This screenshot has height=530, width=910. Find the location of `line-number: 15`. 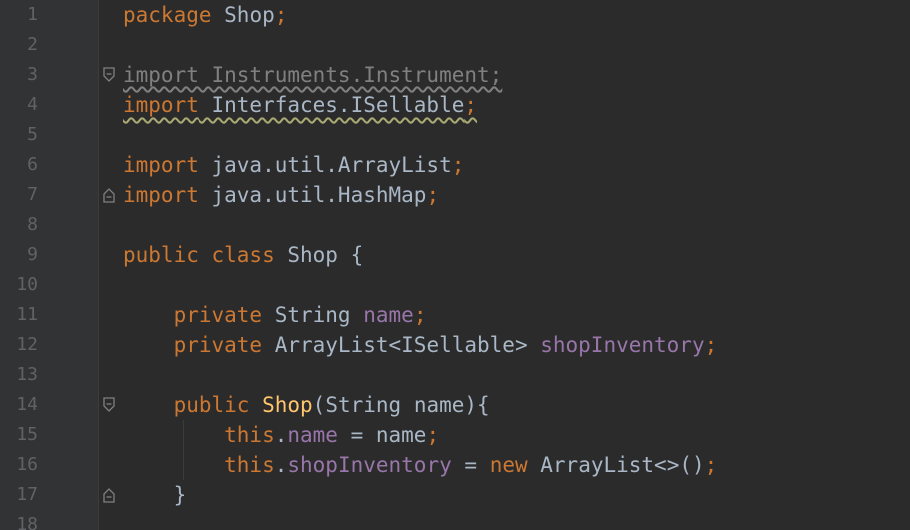

line-number: 15 is located at coordinates (27, 434).